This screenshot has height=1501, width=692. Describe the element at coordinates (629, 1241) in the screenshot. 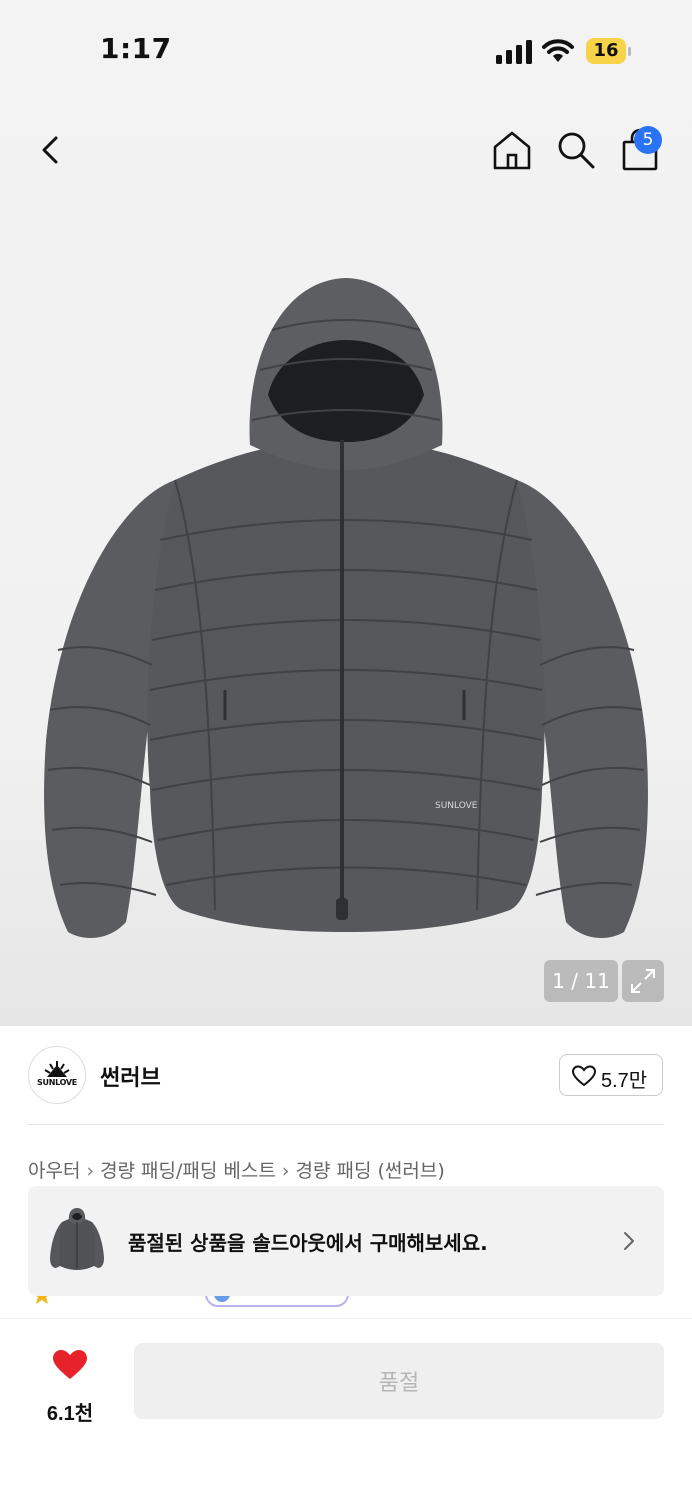

I see `chevron-right-icon` at that location.